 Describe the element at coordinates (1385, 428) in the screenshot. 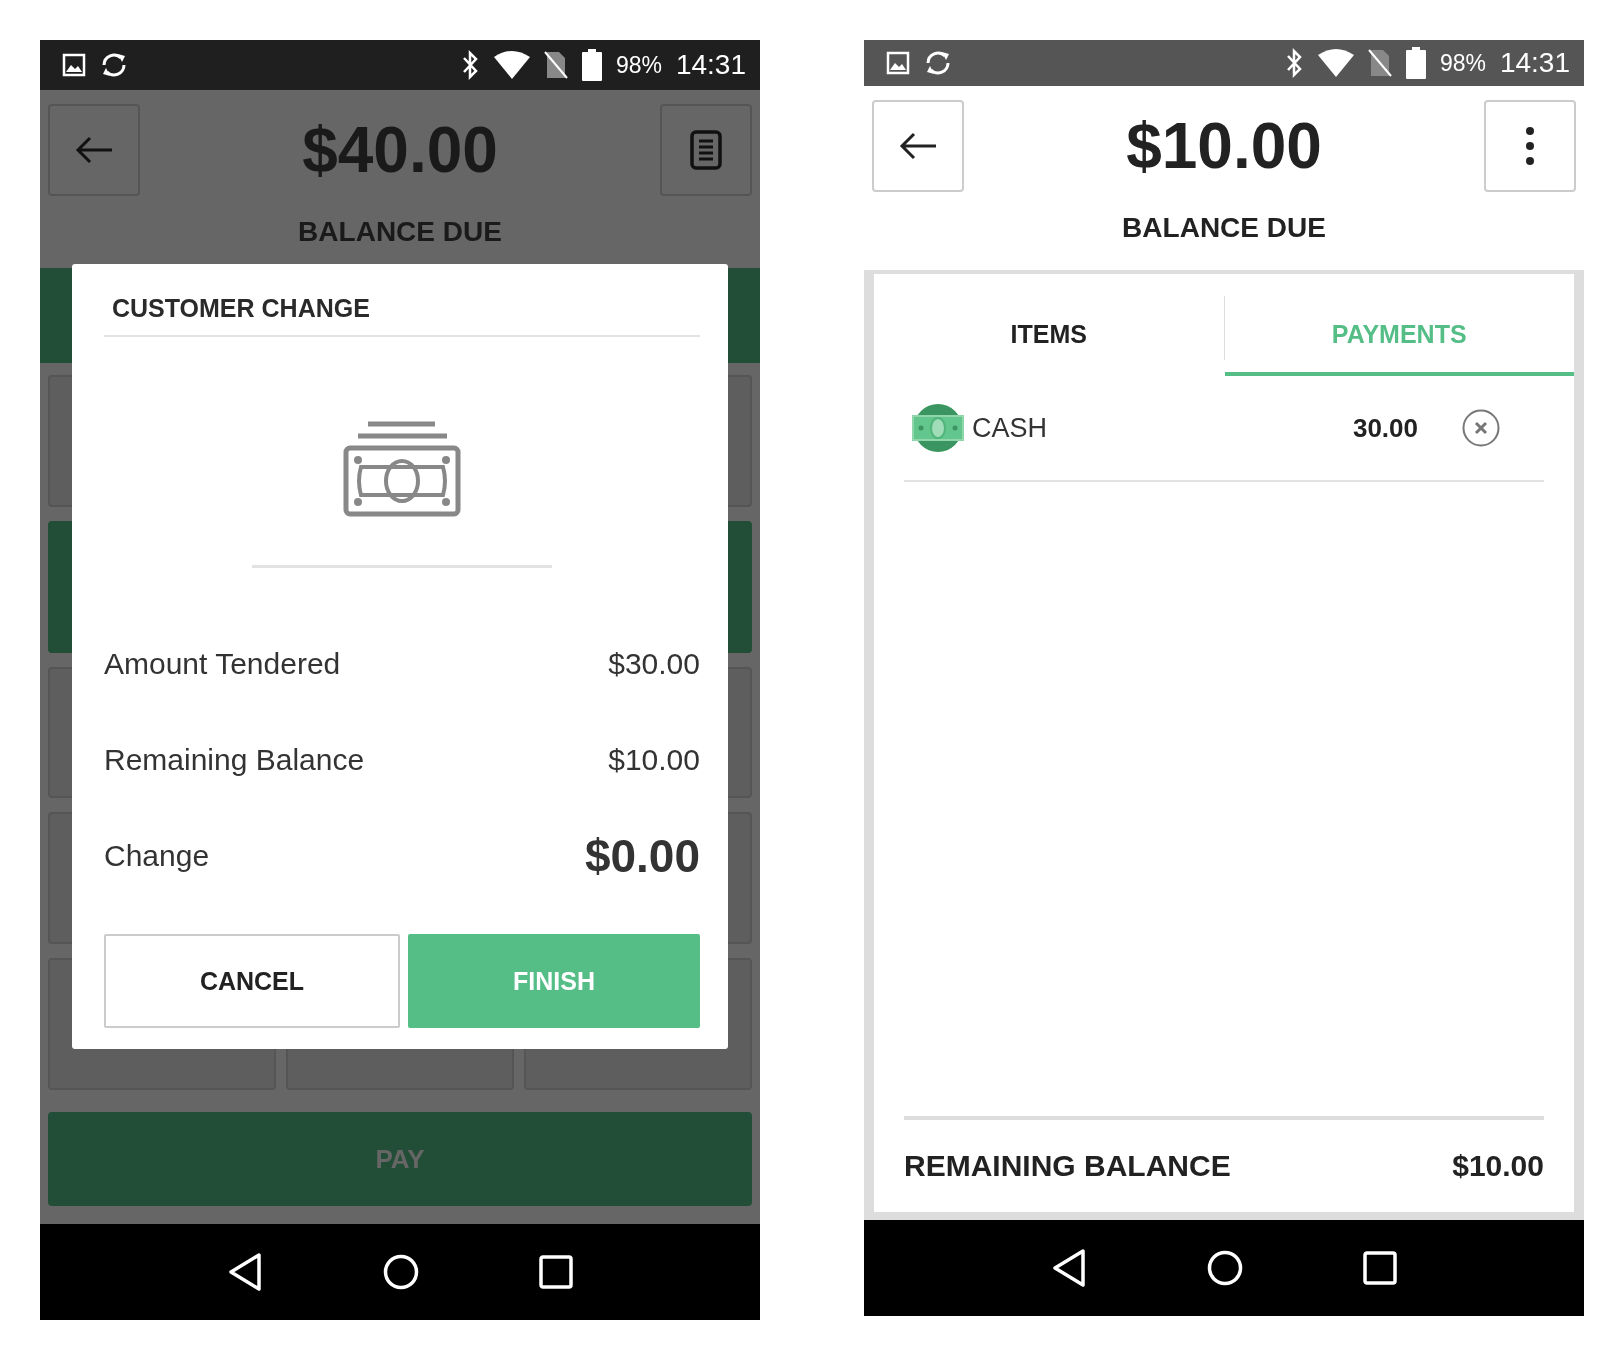

I see `payment-amount: 30.00` at that location.